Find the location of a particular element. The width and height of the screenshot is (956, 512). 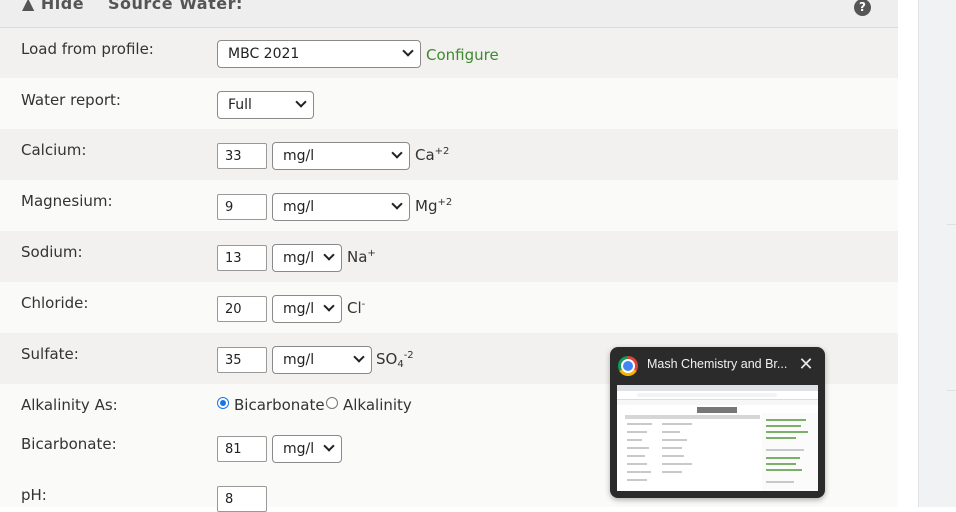

sodium-unit-select: mg/l is located at coordinates (307, 258).